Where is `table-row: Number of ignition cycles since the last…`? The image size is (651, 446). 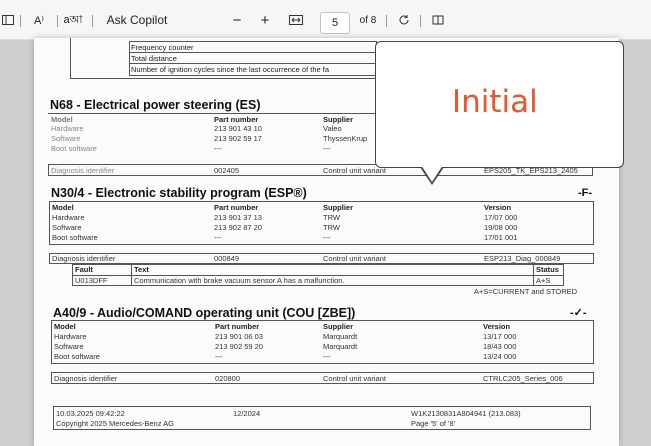
table-row: Number of ignition cycles since the last… is located at coordinates (230, 69).